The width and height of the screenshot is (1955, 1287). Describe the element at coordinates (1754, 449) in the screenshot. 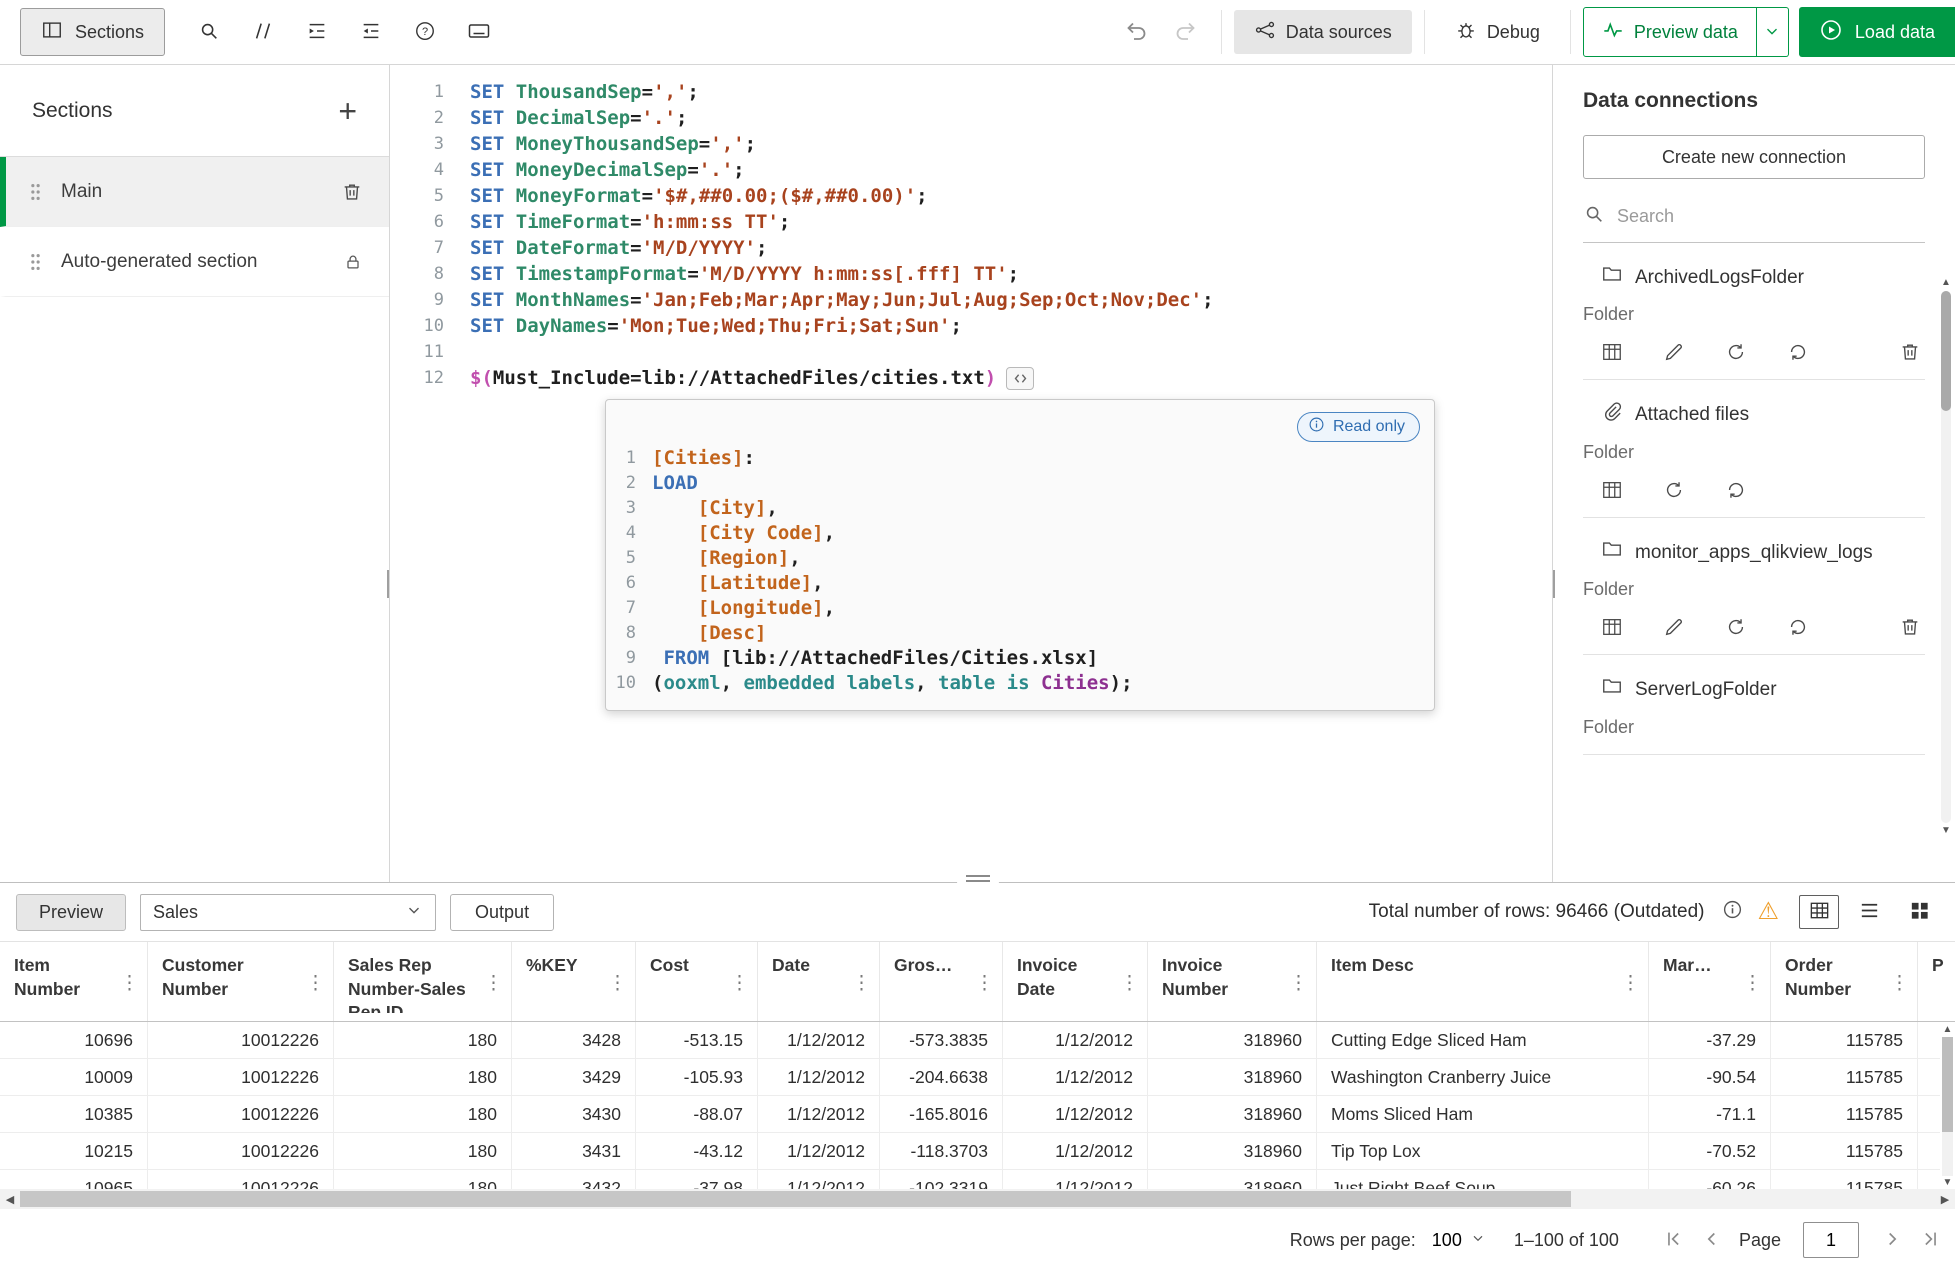

I see `connection-item-attached-files: Attached files Folder` at that location.